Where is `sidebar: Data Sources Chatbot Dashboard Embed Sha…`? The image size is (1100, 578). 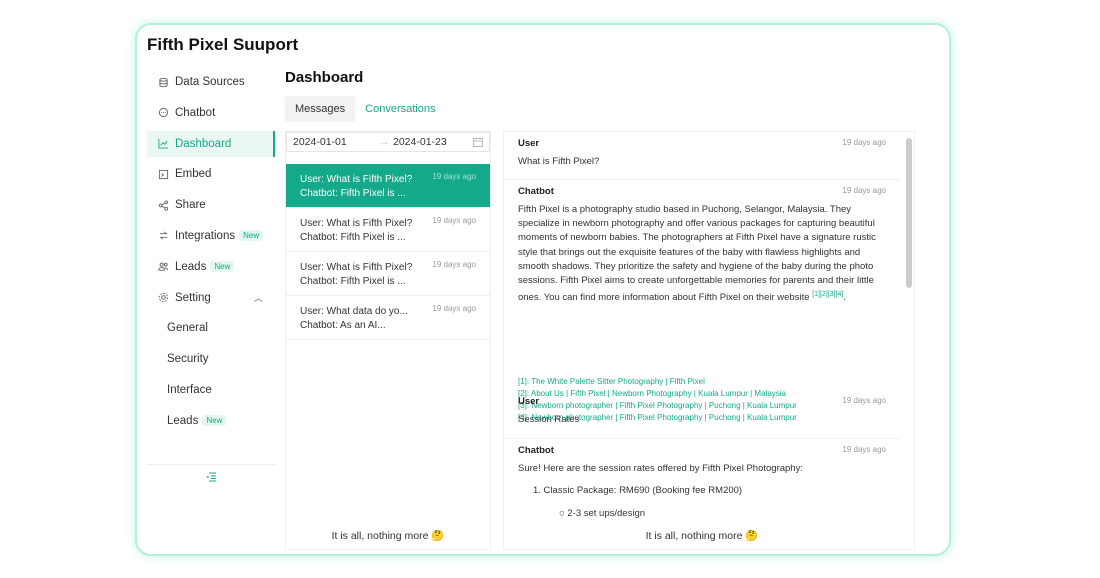
sidebar: Data Sources Chatbot Dashboard Embed Sha… is located at coordinates (211, 275).